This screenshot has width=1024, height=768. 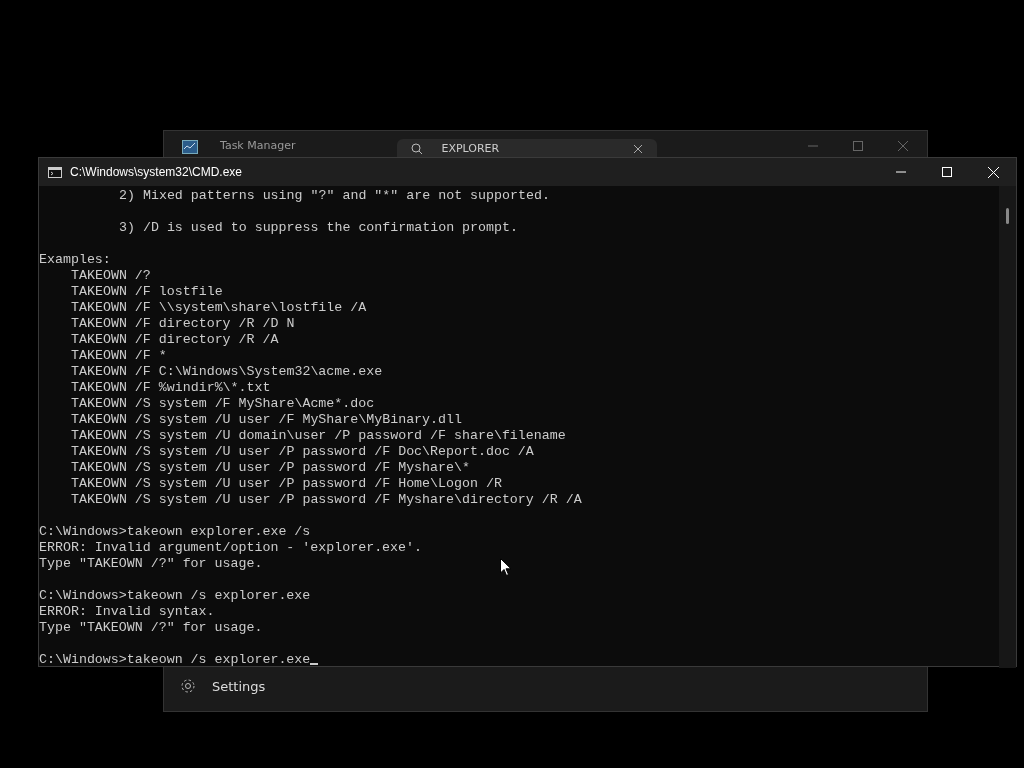 I want to click on window-title: C:\Windows\system32\CMD.exe, so click(x=156, y=172).